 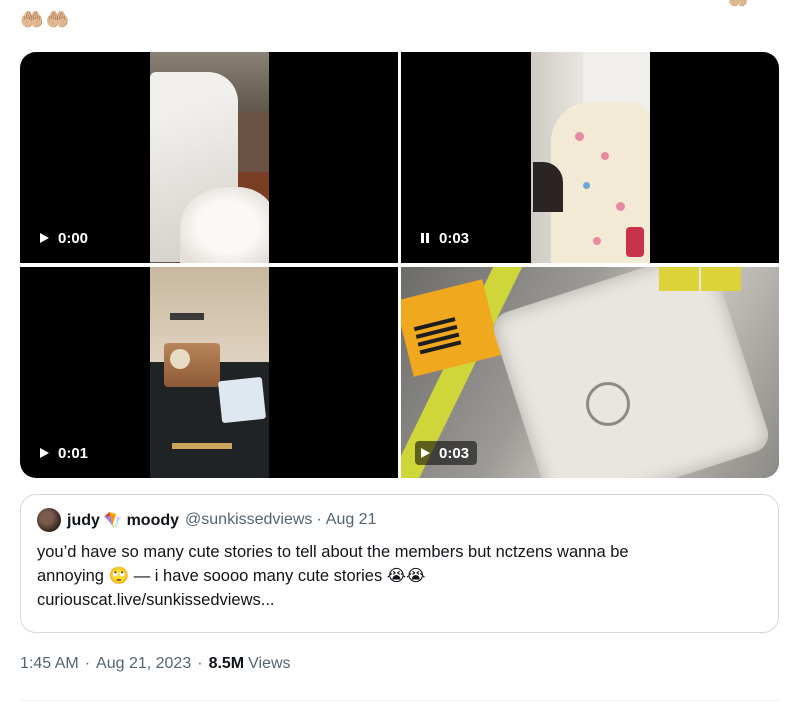 I want to click on pause-icon, so click(x=425, y=238).